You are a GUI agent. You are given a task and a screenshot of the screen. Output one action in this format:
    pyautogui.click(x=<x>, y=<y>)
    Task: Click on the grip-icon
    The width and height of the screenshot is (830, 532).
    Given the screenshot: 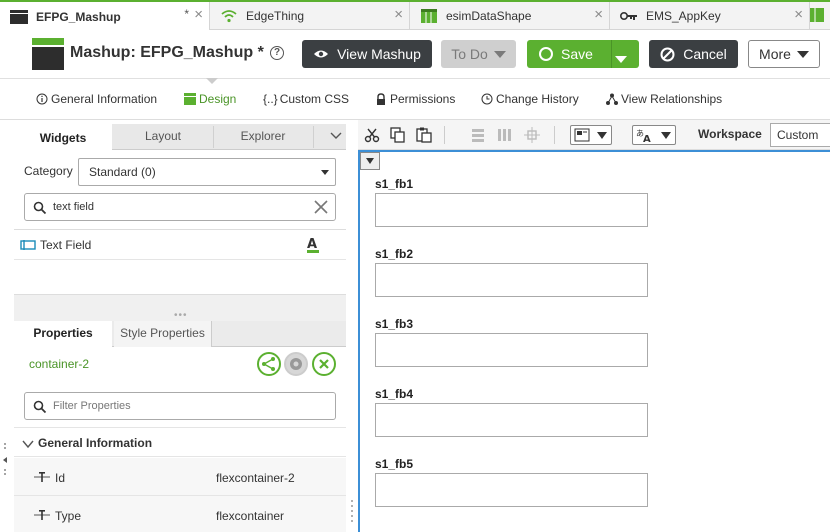 What is the action you would take?
    pyautogui.click(x=352, y=513)
    